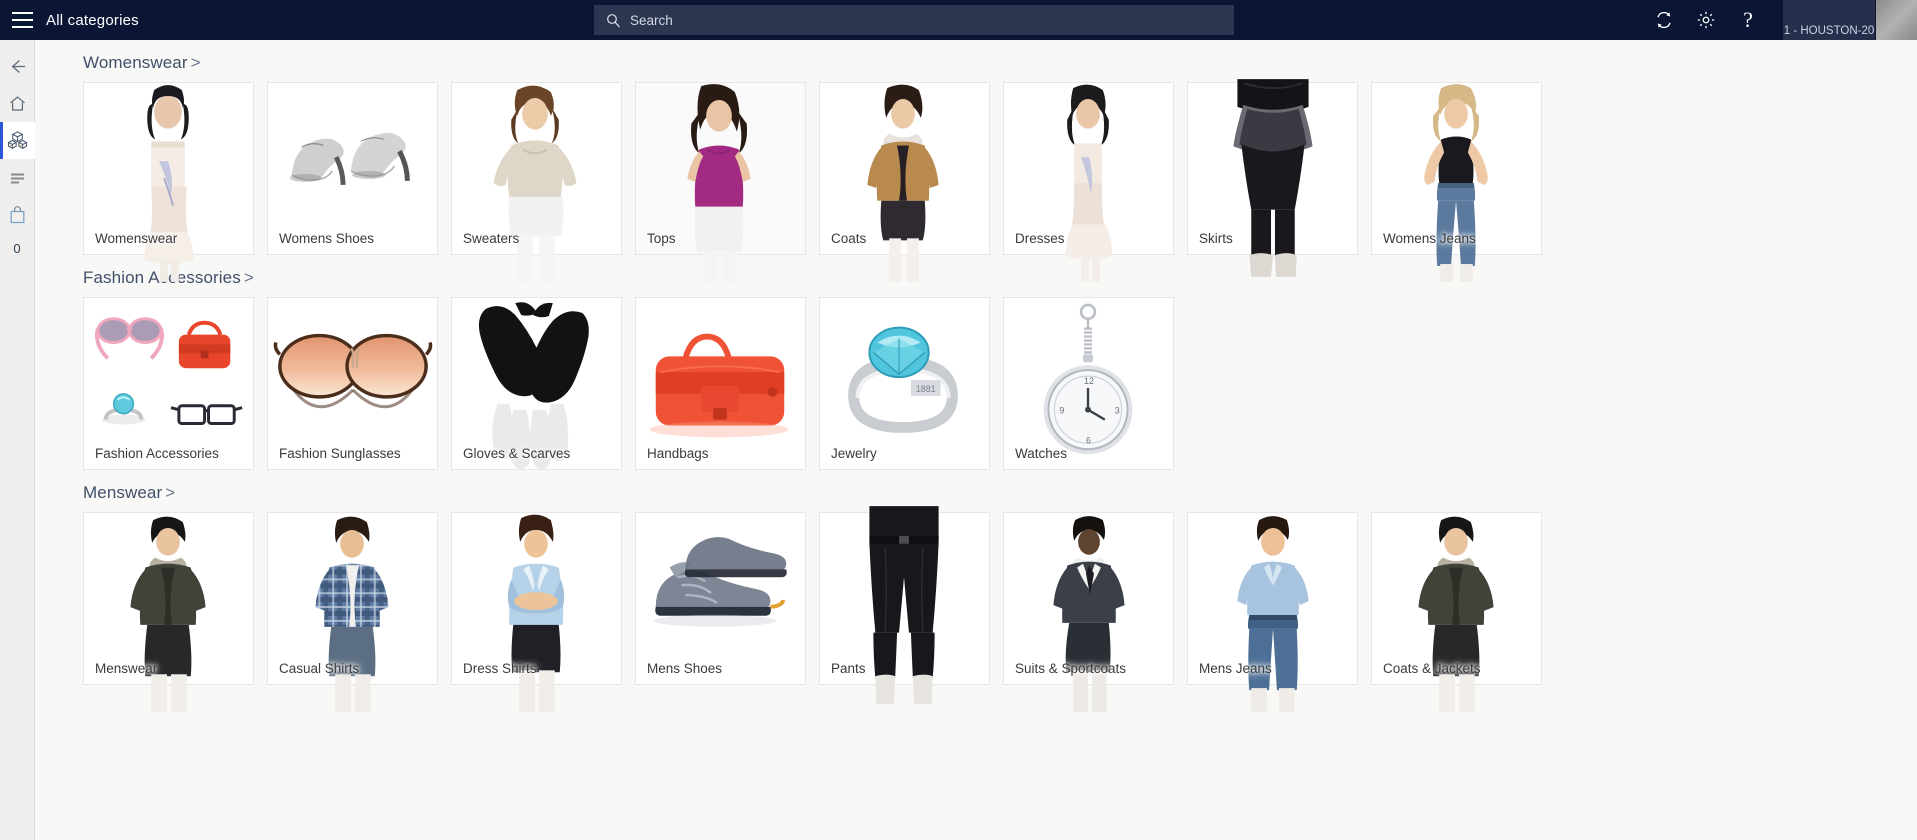 Image resolution: width=1917 pixels, height=840 pixels. Describe the element at coordinates (319, 668) in the screenshot. I see `tile-label: Casual Shirts` at that location.